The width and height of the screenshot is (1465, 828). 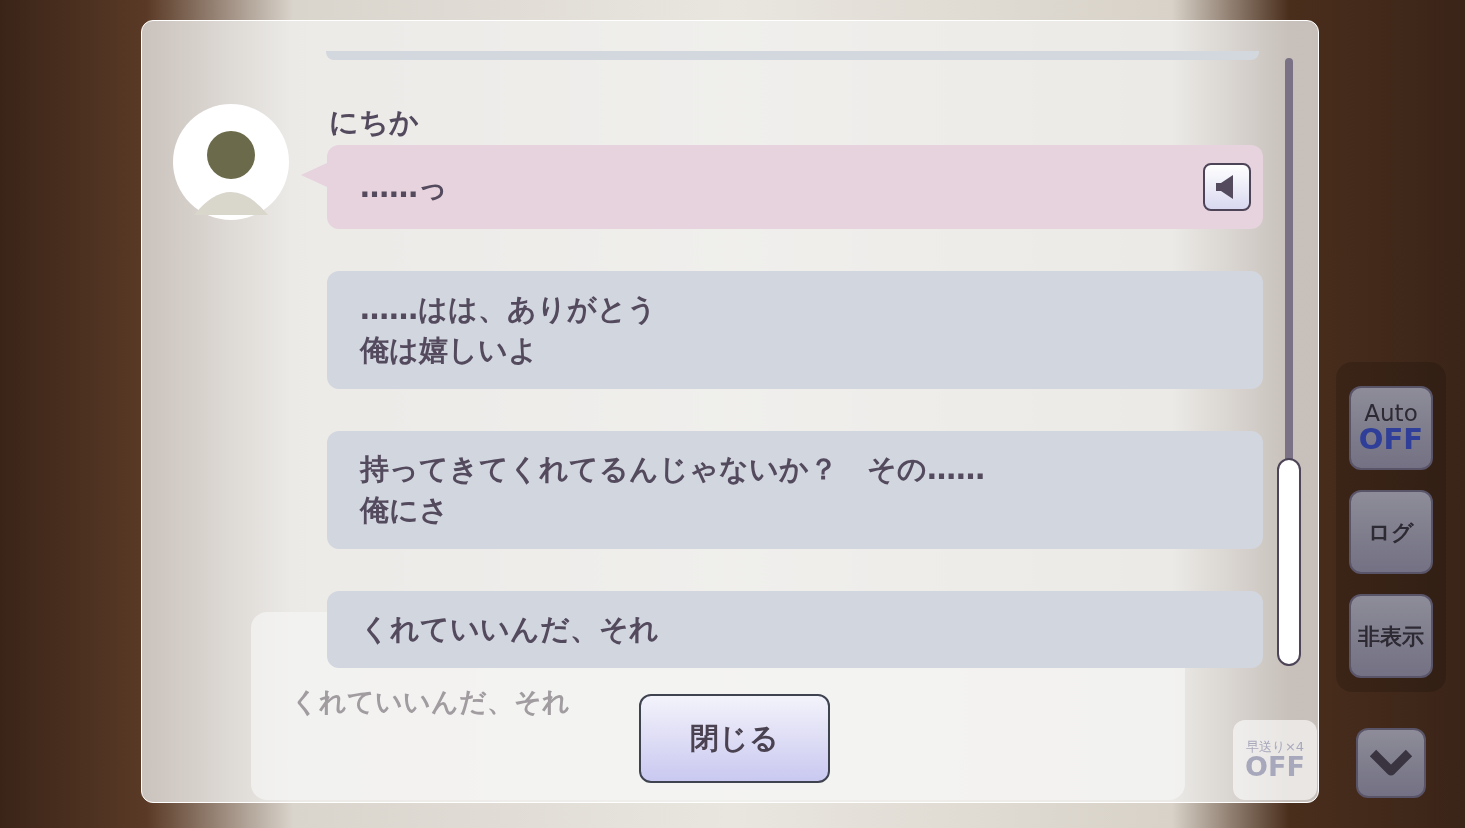 I want to click on scrollbar-thumb, so click(x=1289, y=562).